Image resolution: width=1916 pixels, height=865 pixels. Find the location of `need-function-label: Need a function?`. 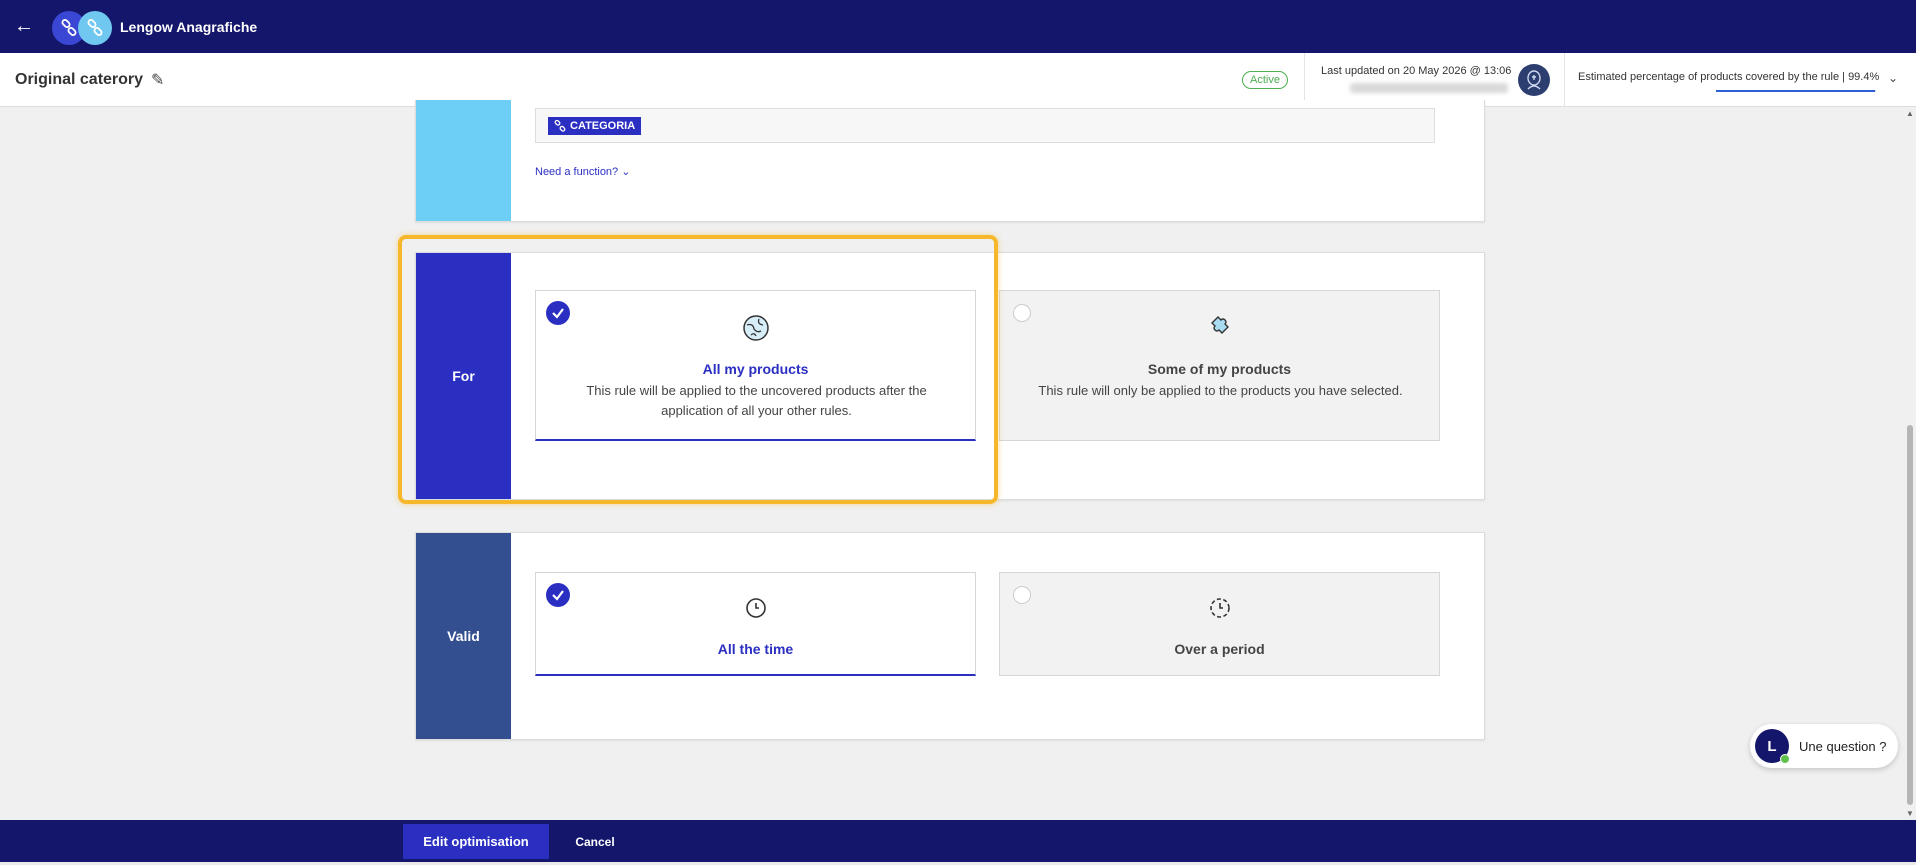

need-function-label: Need a function? is located at coordinates (577, 172).